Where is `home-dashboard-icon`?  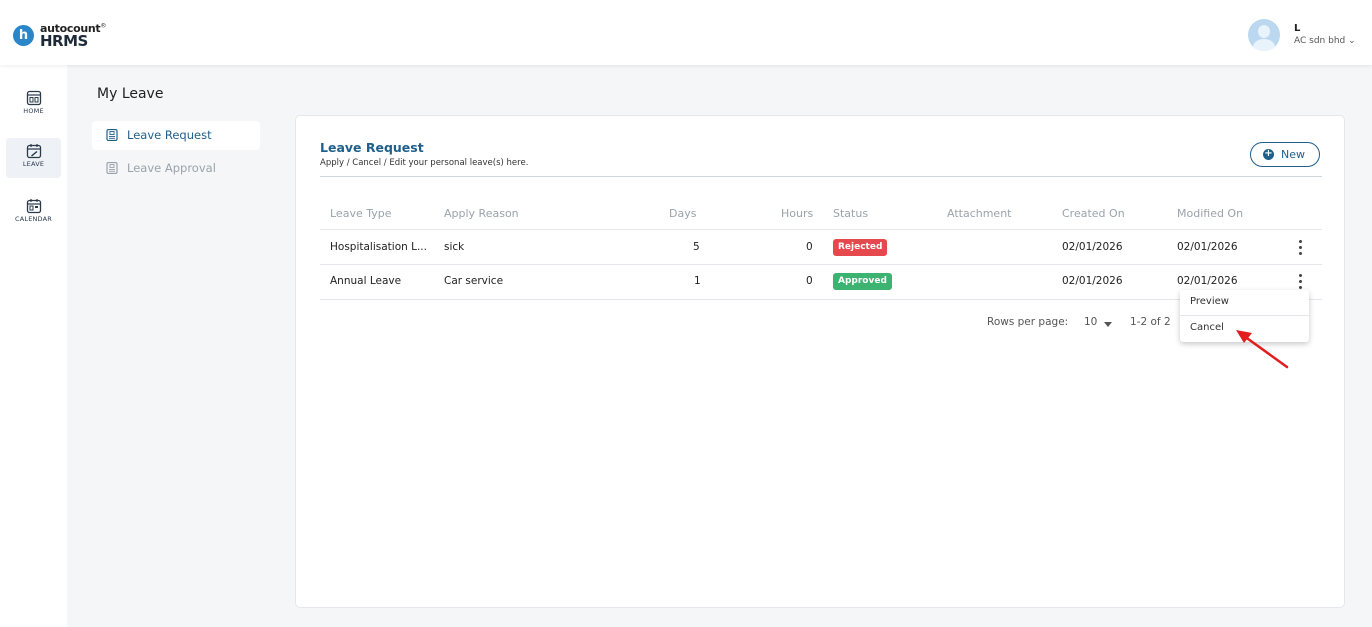
home-dashboard-icon is located at coordinates (33, 98).